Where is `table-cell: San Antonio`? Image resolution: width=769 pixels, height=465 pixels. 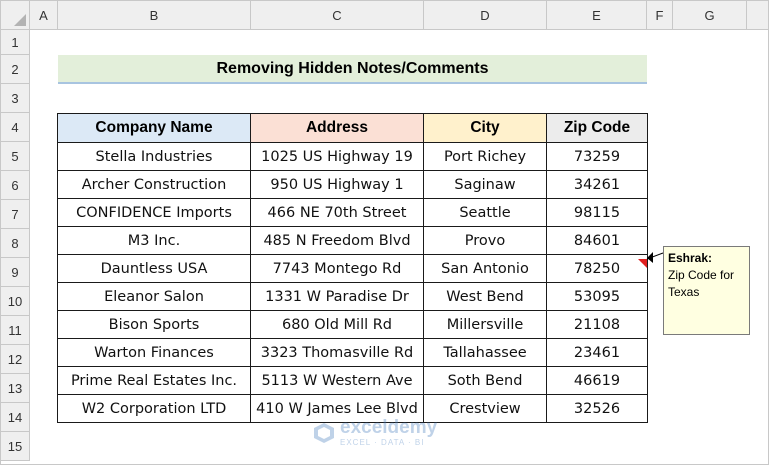
table-cell: San Antonio is located at coordinates (485, 268).